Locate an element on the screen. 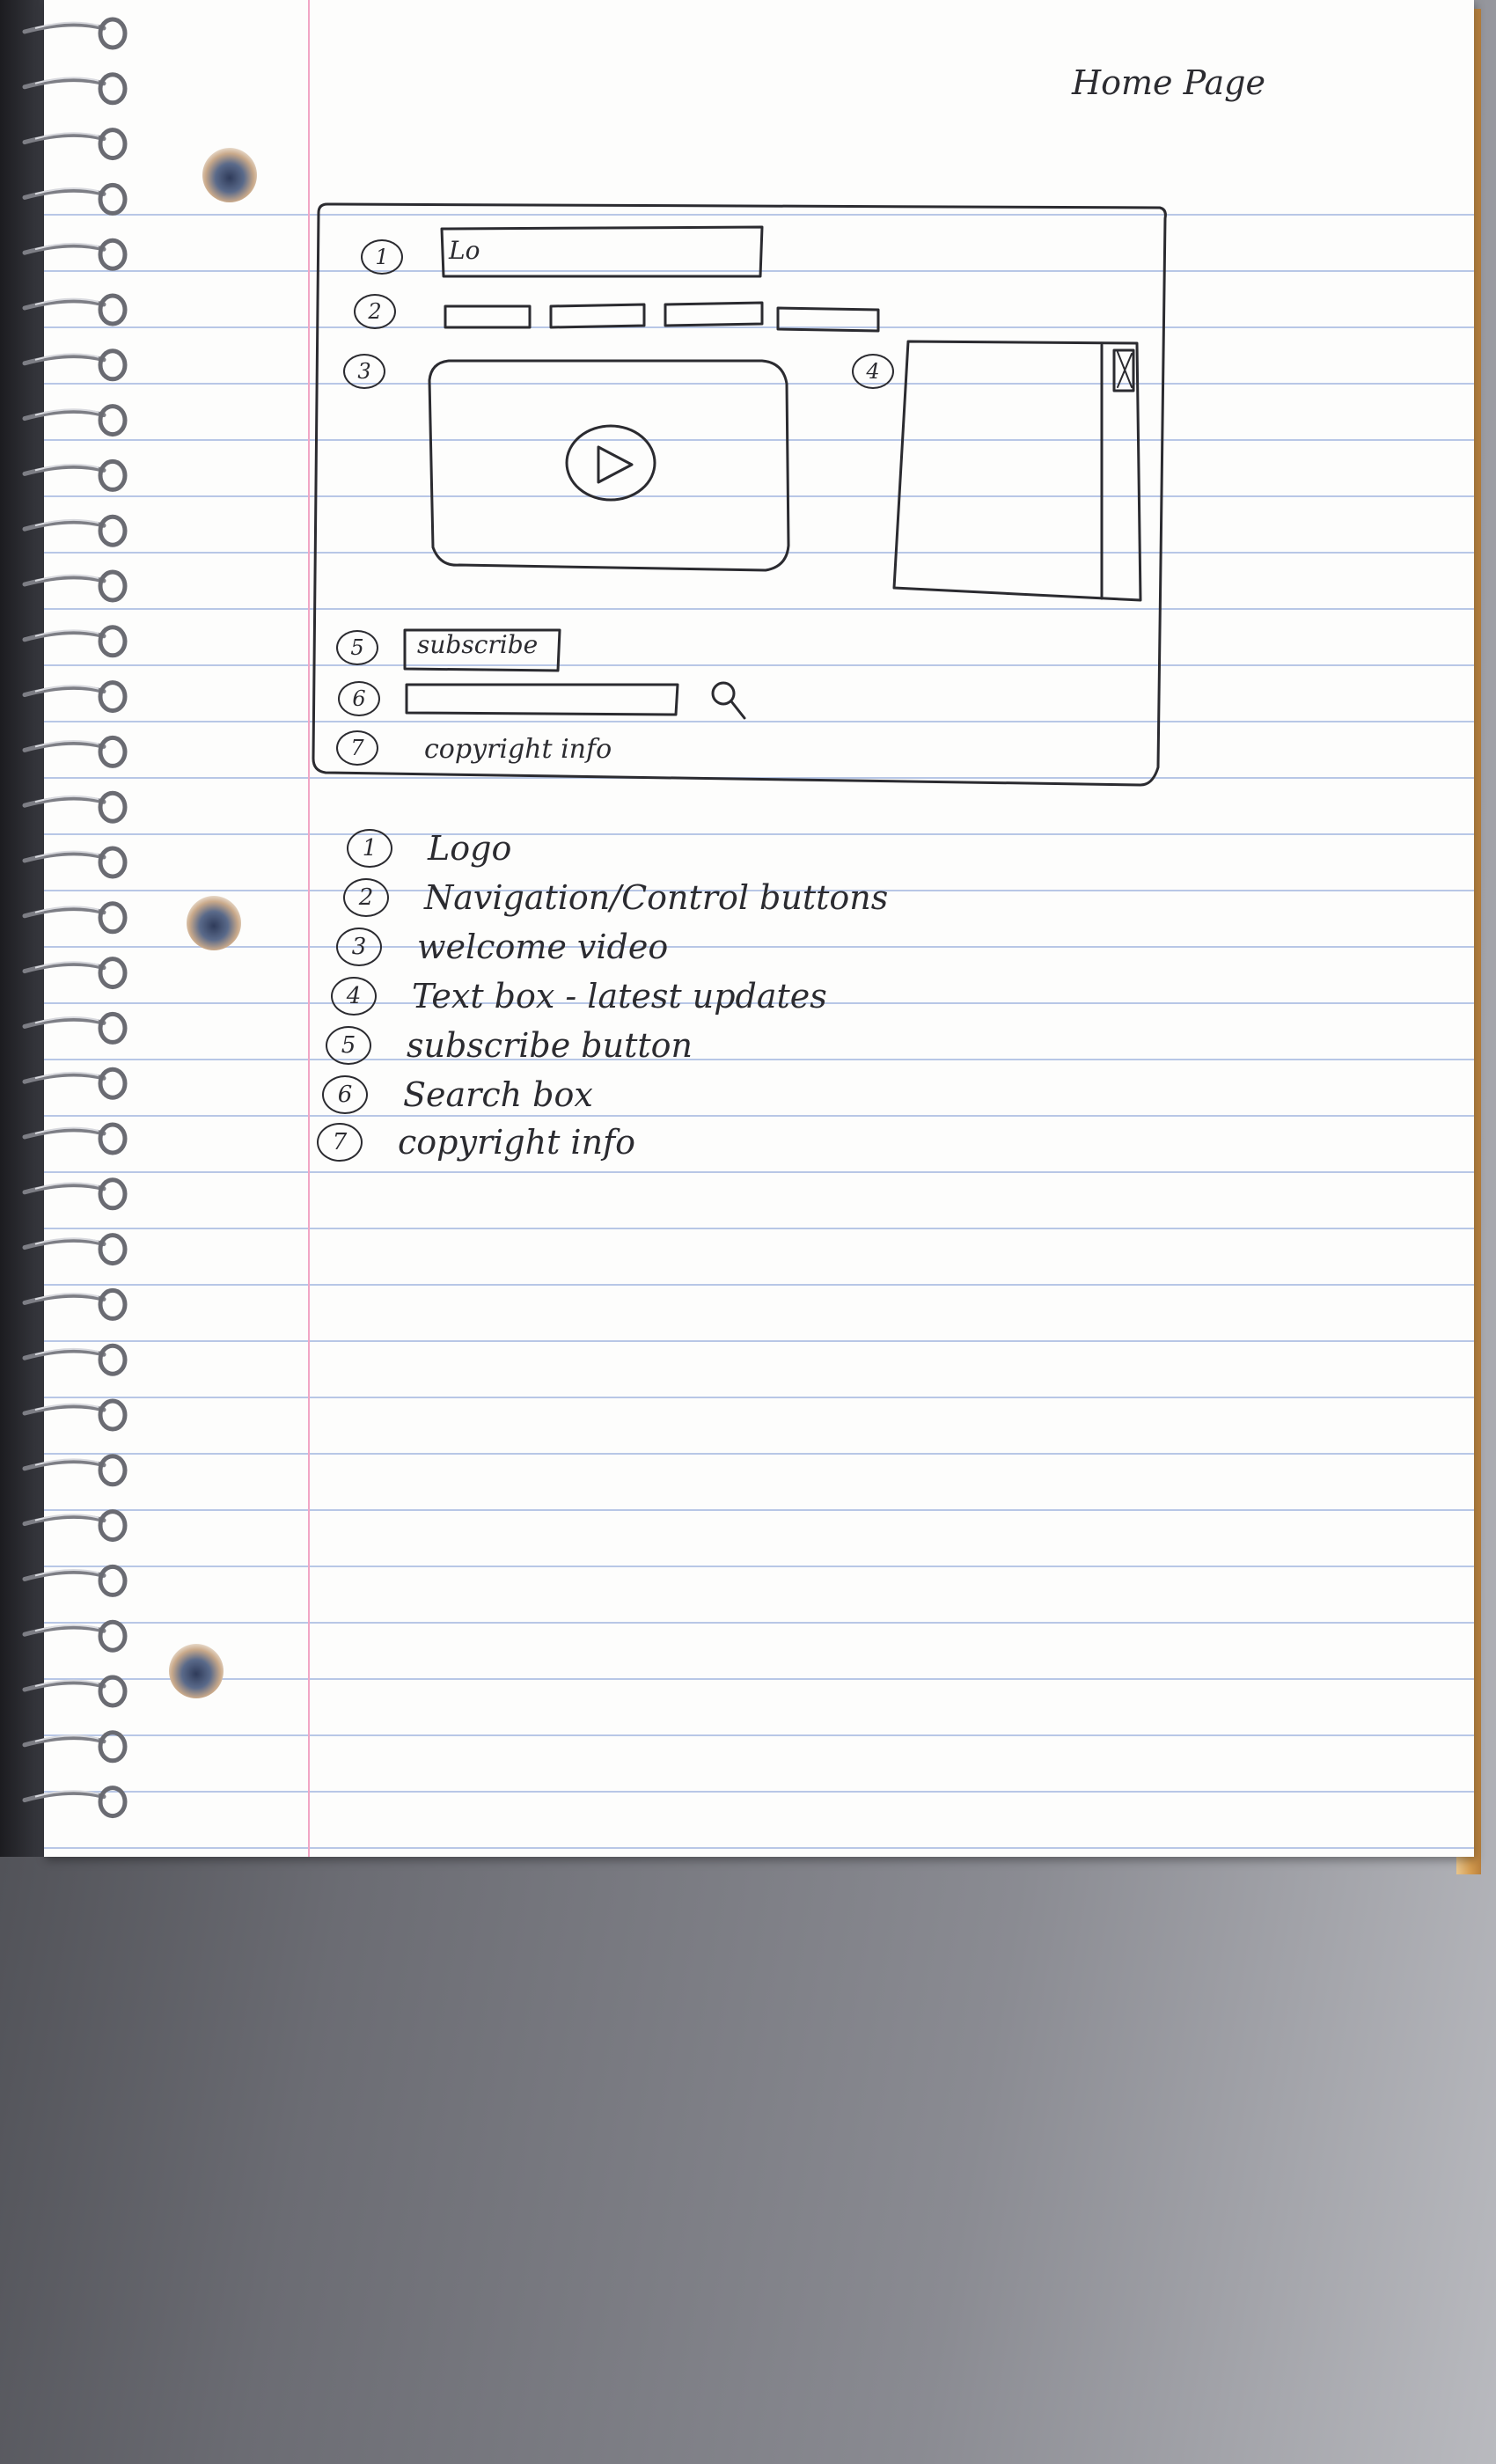 This screenshot has height=2464, width=1496. legend-label: welcome video is located at coordinates (543, 947).